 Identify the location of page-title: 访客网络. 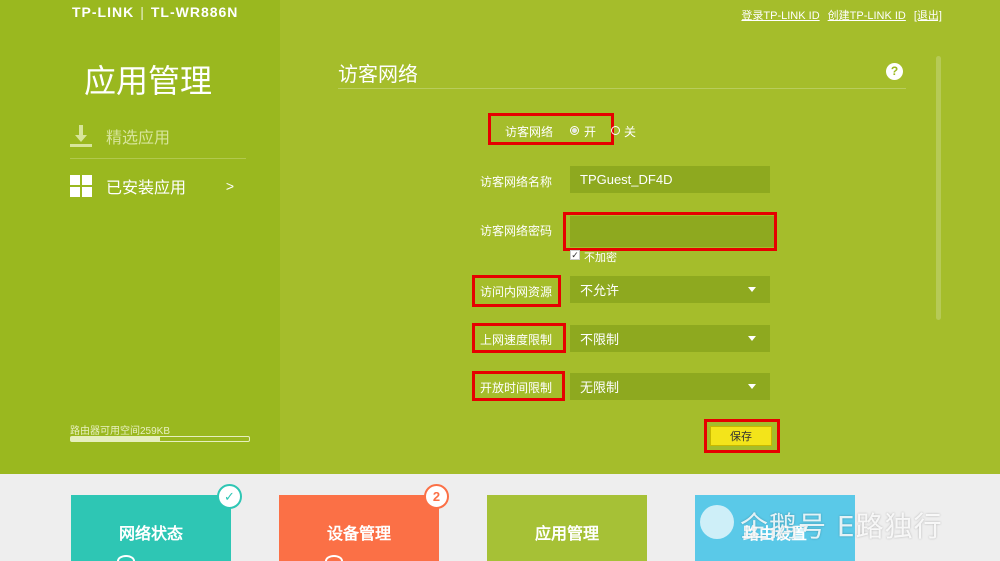
(378, 75).